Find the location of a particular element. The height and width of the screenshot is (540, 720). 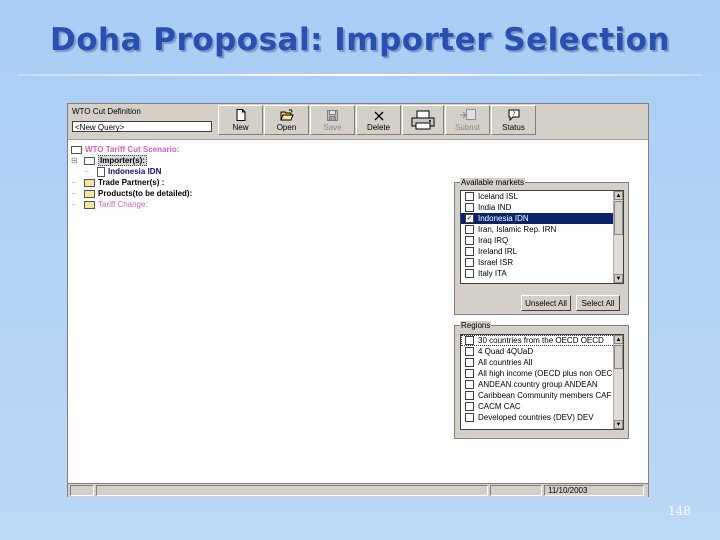

tree-importers: ⊟ Importer(s): is located at coordinates (131, 160).